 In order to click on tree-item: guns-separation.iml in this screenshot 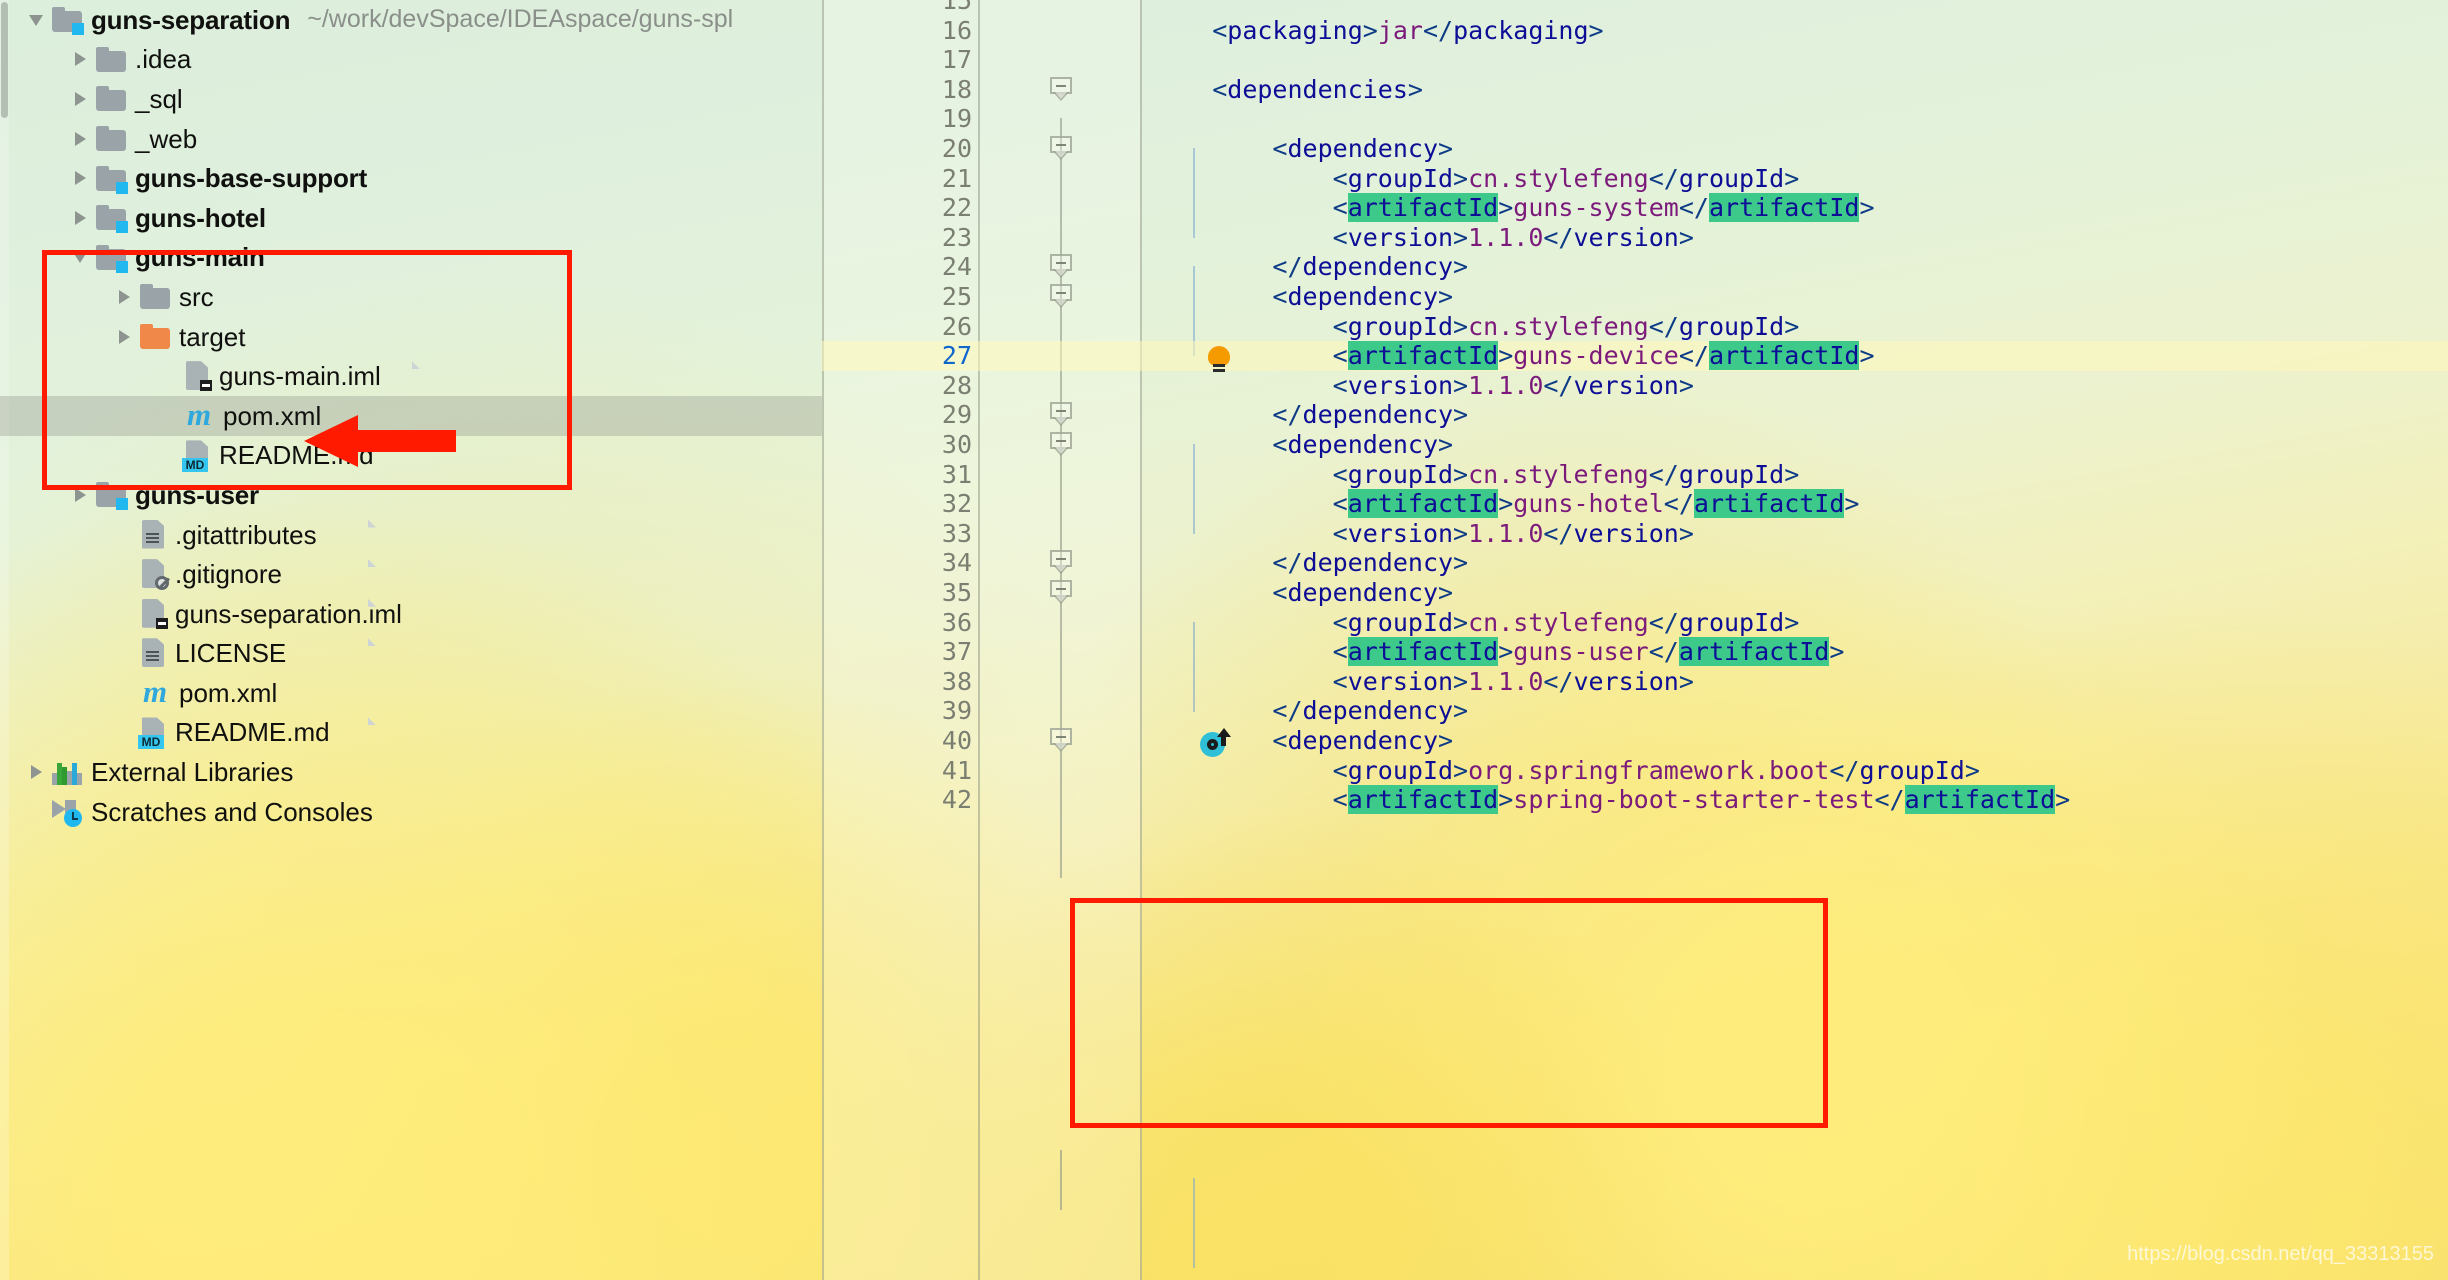, I will do `click(411, 614)`.